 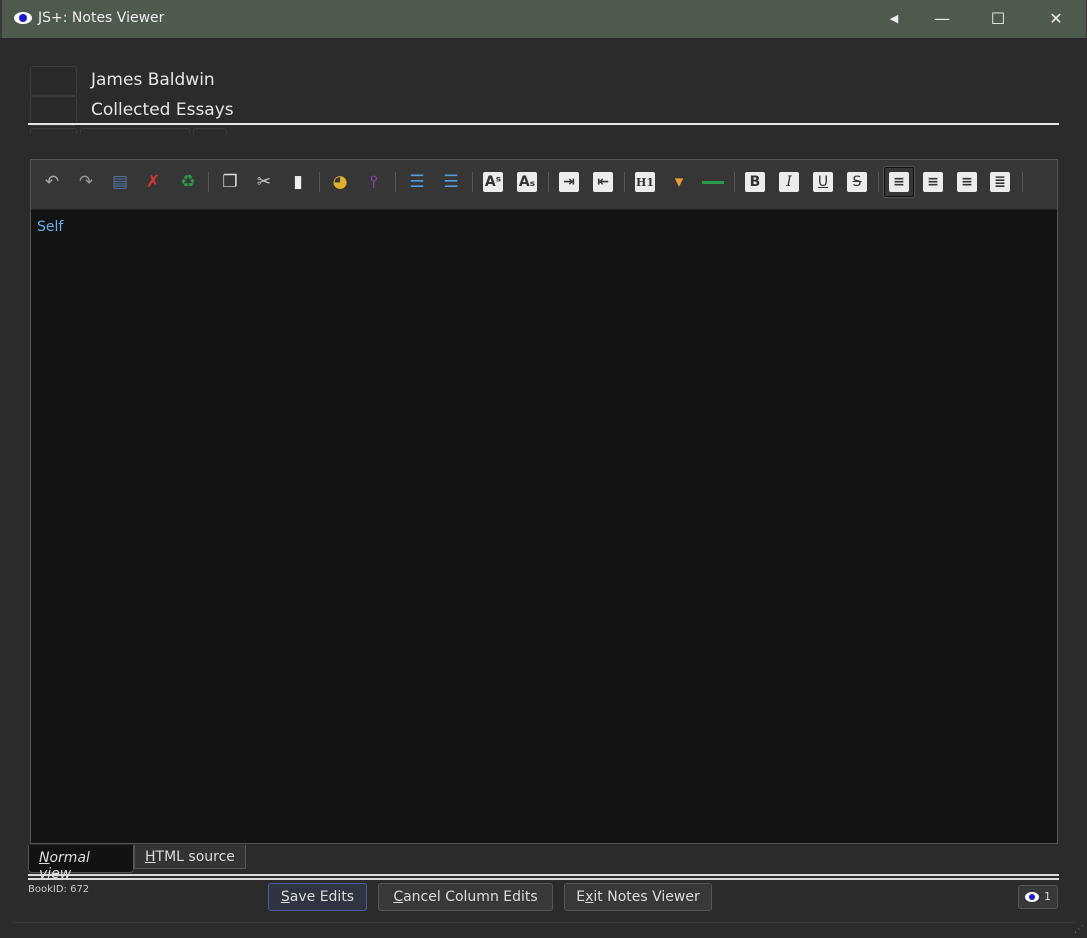 I want to click on save-edits-button: Save Edits, so click(x=317, y=897).